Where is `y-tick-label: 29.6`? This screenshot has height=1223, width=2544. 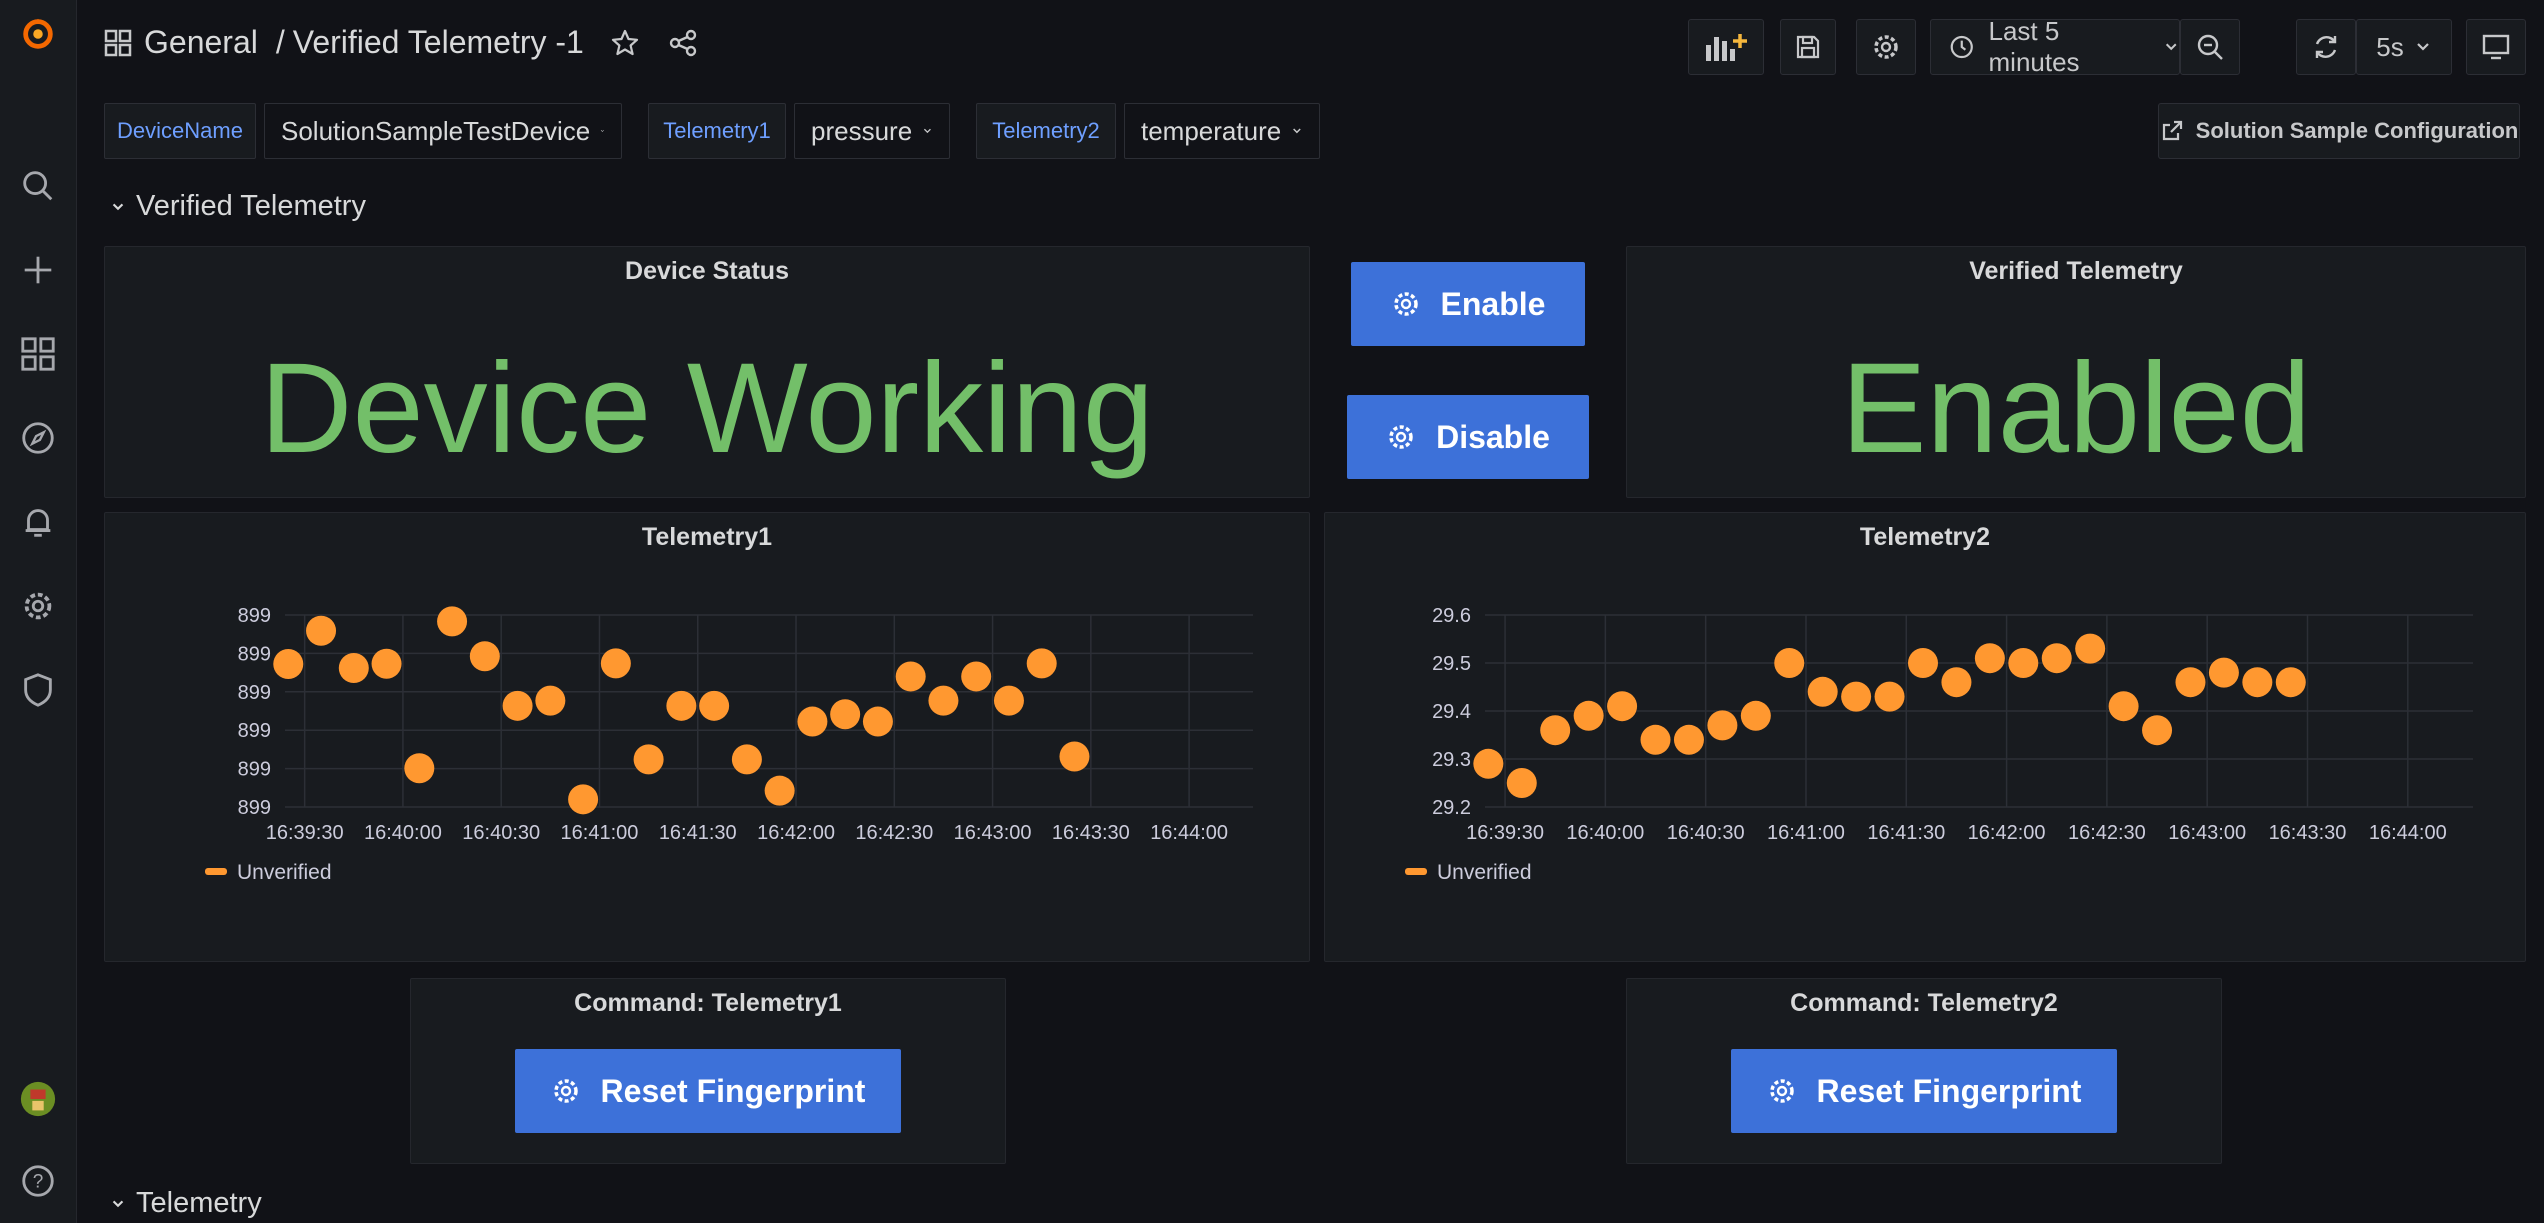
y-tick-label: 29.6 is located at coordinates (1451, 616).